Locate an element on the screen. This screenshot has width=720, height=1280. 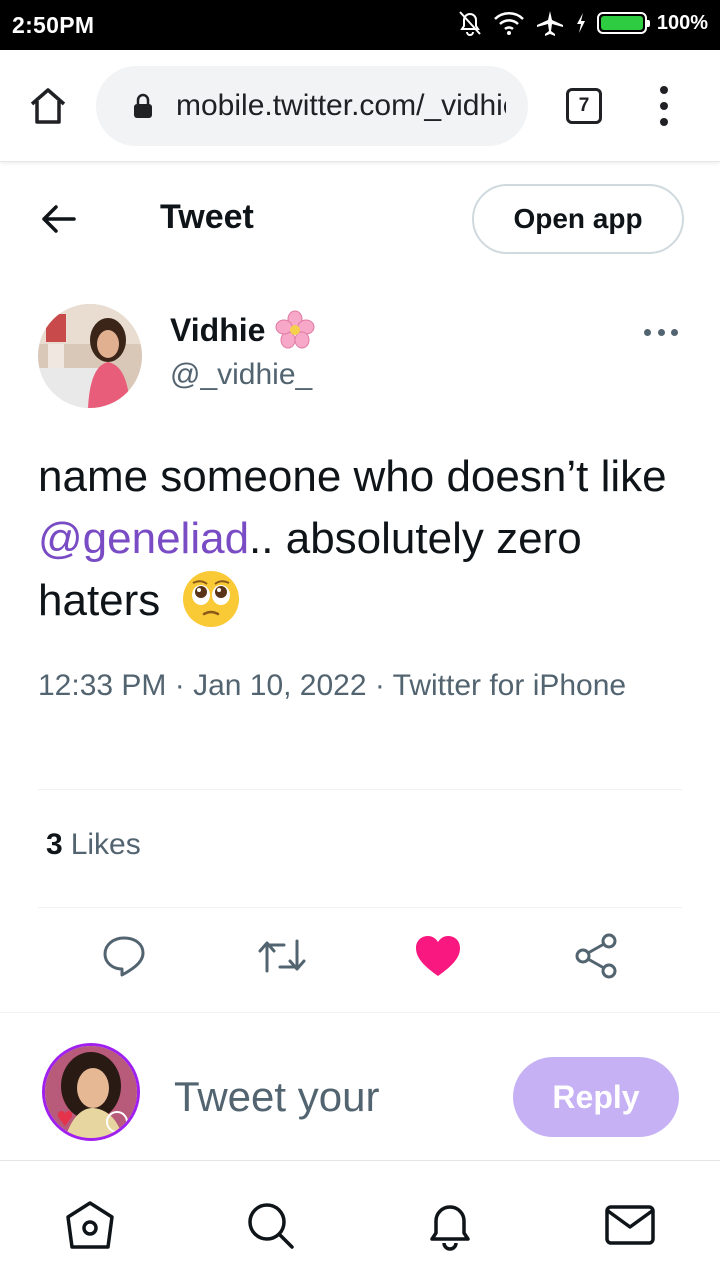
author-name-text: Vidhie is located at coordinates (218, 329).